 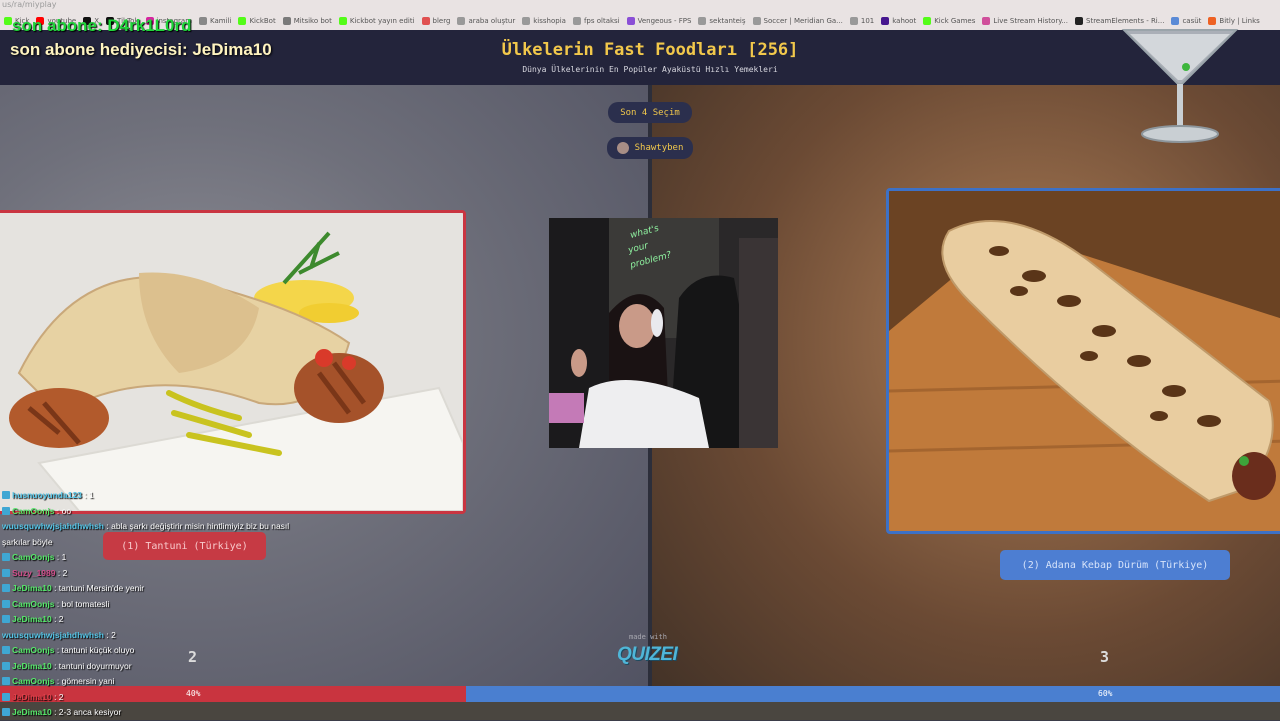 I want to click on chat-message: CamOonjs : tantuni küçük oluyo, so click(x=155, y=651).